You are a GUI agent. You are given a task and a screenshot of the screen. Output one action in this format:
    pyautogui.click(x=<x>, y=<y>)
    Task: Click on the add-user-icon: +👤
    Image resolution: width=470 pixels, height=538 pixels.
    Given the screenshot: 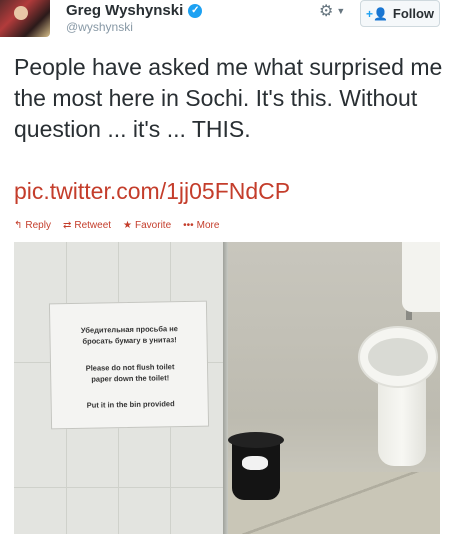 What is the action you would take?
    pyautogui.click(x=376, y=13)
    